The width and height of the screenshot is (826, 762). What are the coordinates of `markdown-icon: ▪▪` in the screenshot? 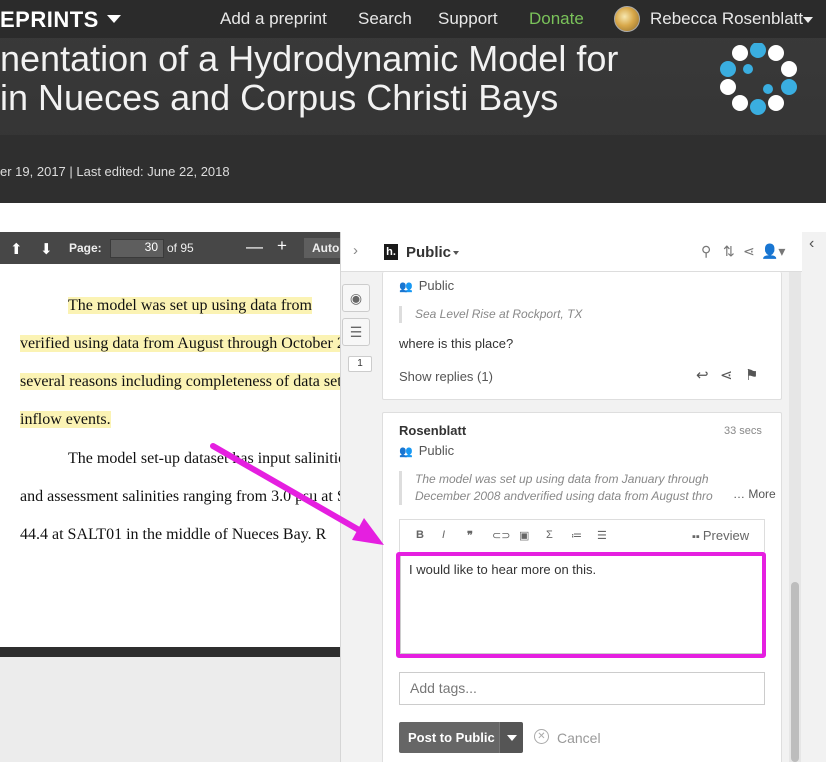 It's located at (697, 537).